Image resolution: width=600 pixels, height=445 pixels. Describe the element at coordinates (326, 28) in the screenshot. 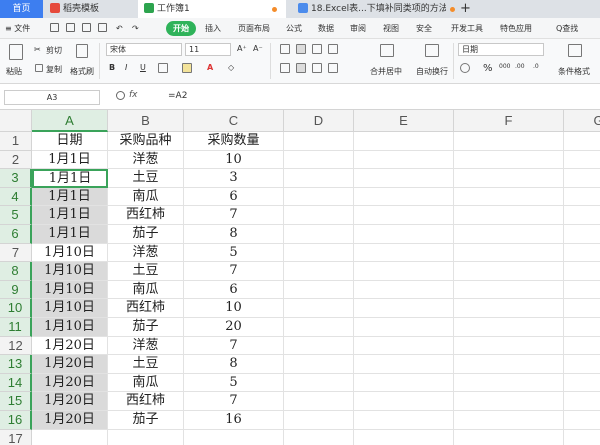

I see `menu-data: 数据` at that location.